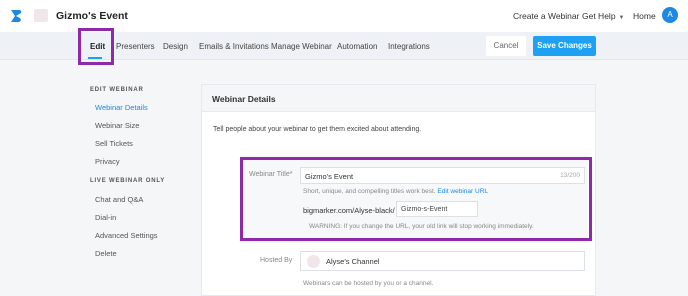 The image size is (688, 296). What do you see at coordinates (670, 15) in the screenshot?
I see `user-avatar: A` at bounding box center [670, 15].